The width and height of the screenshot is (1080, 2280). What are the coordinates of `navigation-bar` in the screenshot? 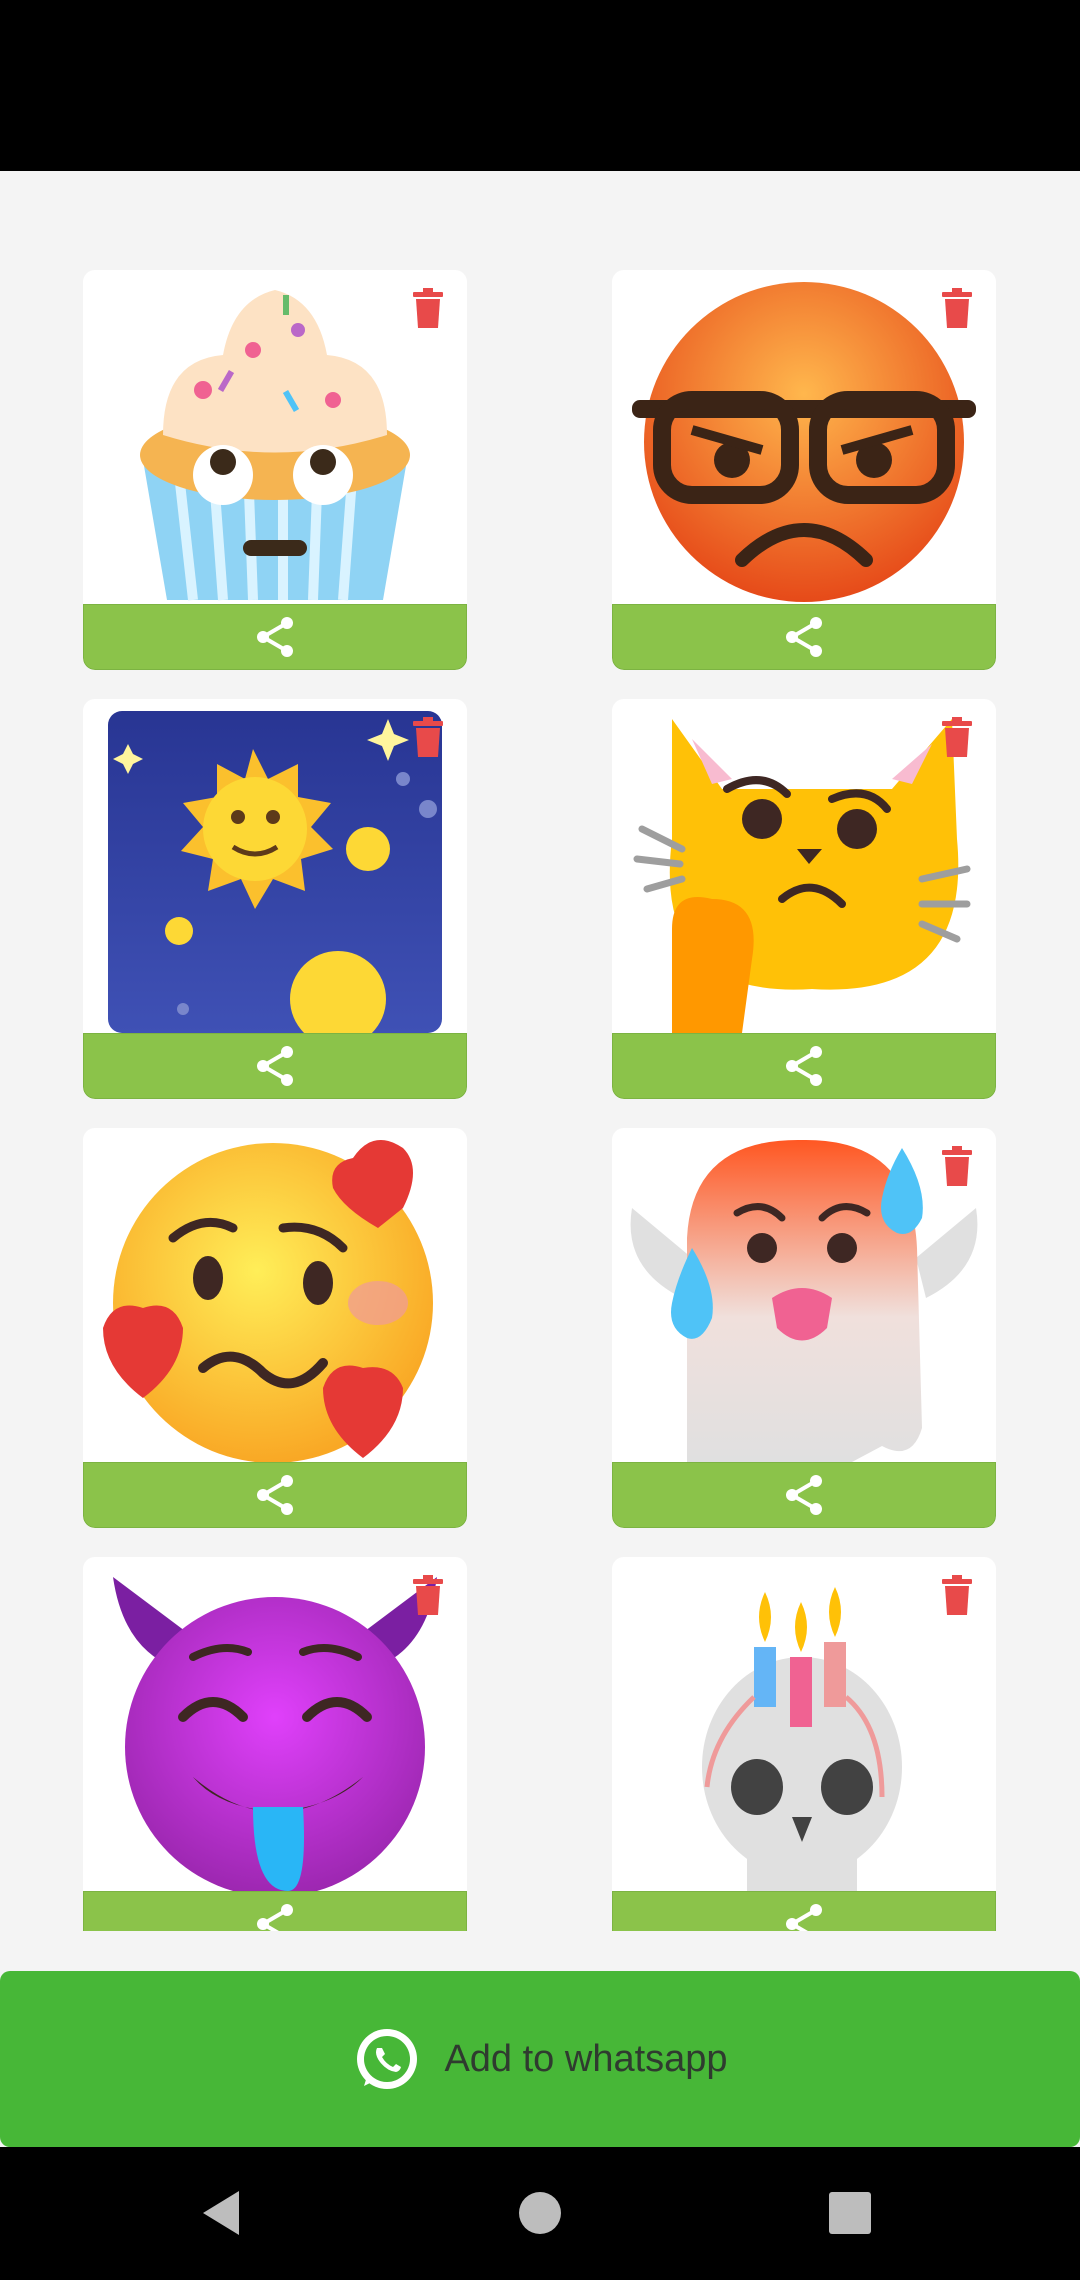 It's located at (540, 2213).